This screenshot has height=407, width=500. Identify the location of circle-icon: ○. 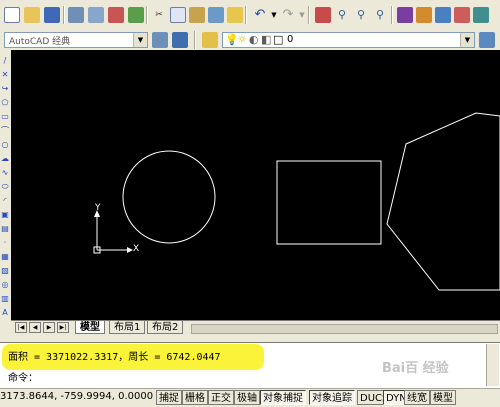
(5, 145).